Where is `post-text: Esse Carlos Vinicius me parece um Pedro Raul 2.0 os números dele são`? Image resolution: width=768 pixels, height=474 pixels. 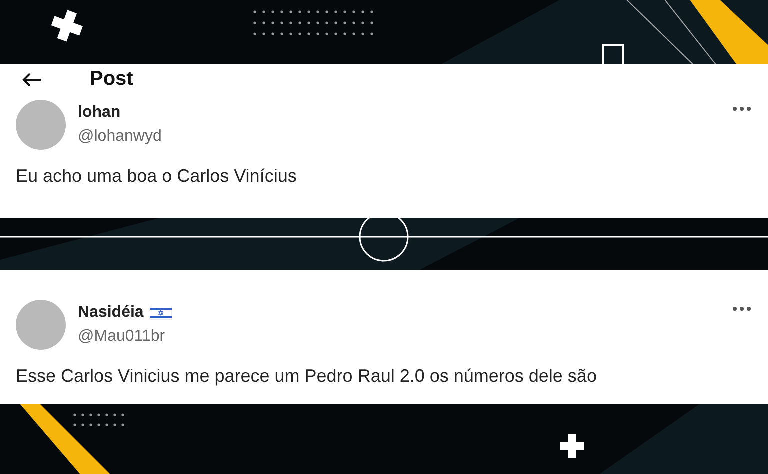
post-text: Esse Carlos Vinicius me parece um Pedro Raul 2.0 os números dele são is located at coordinates (307, 376).